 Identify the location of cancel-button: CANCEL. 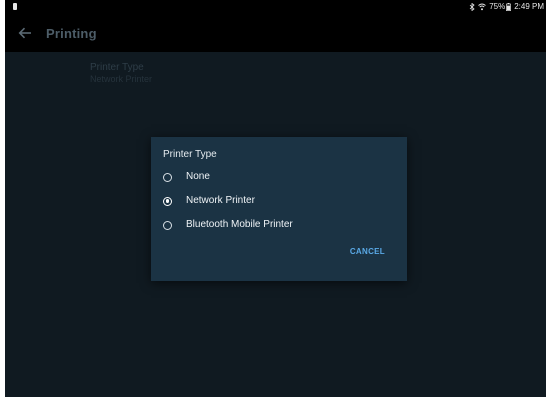
(367, 251).